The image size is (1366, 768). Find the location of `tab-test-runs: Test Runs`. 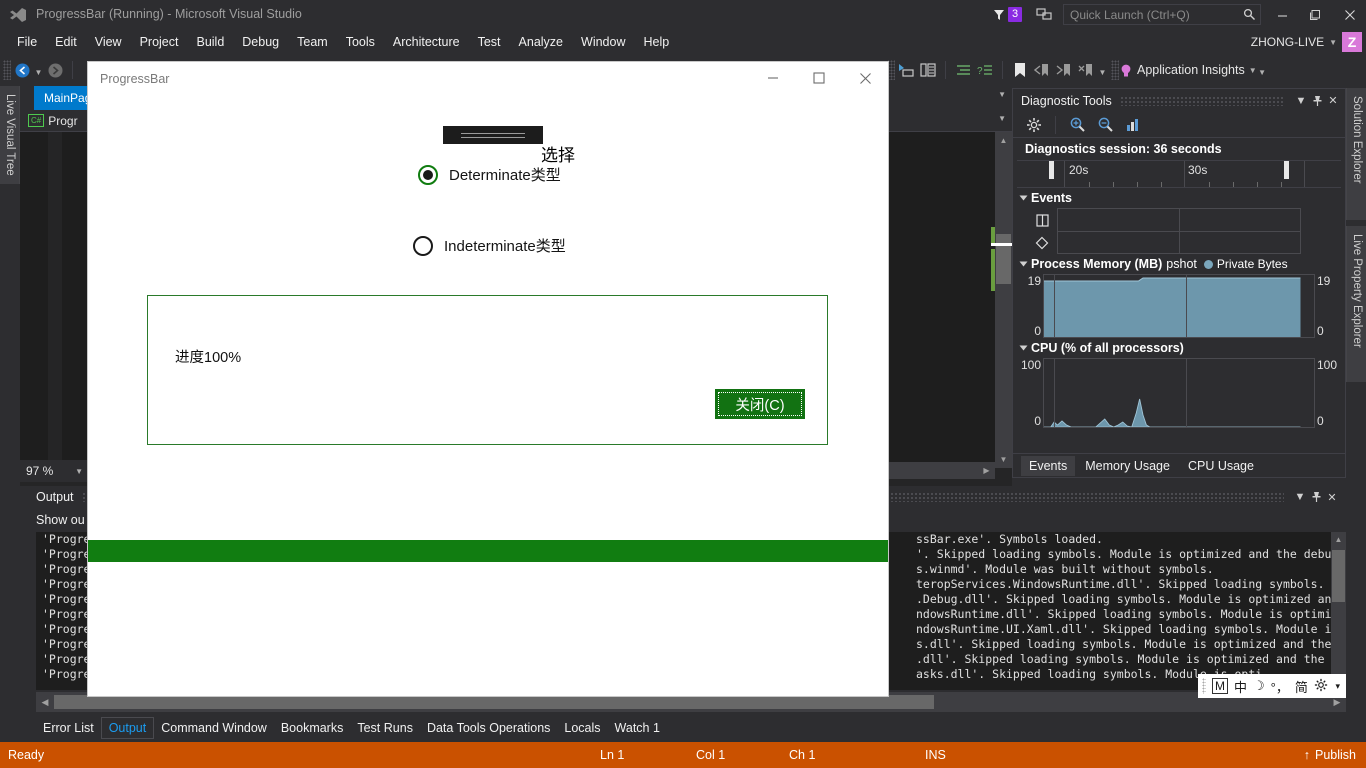

tab-test-runs: Test Runs is located at coordinates (385, 728).